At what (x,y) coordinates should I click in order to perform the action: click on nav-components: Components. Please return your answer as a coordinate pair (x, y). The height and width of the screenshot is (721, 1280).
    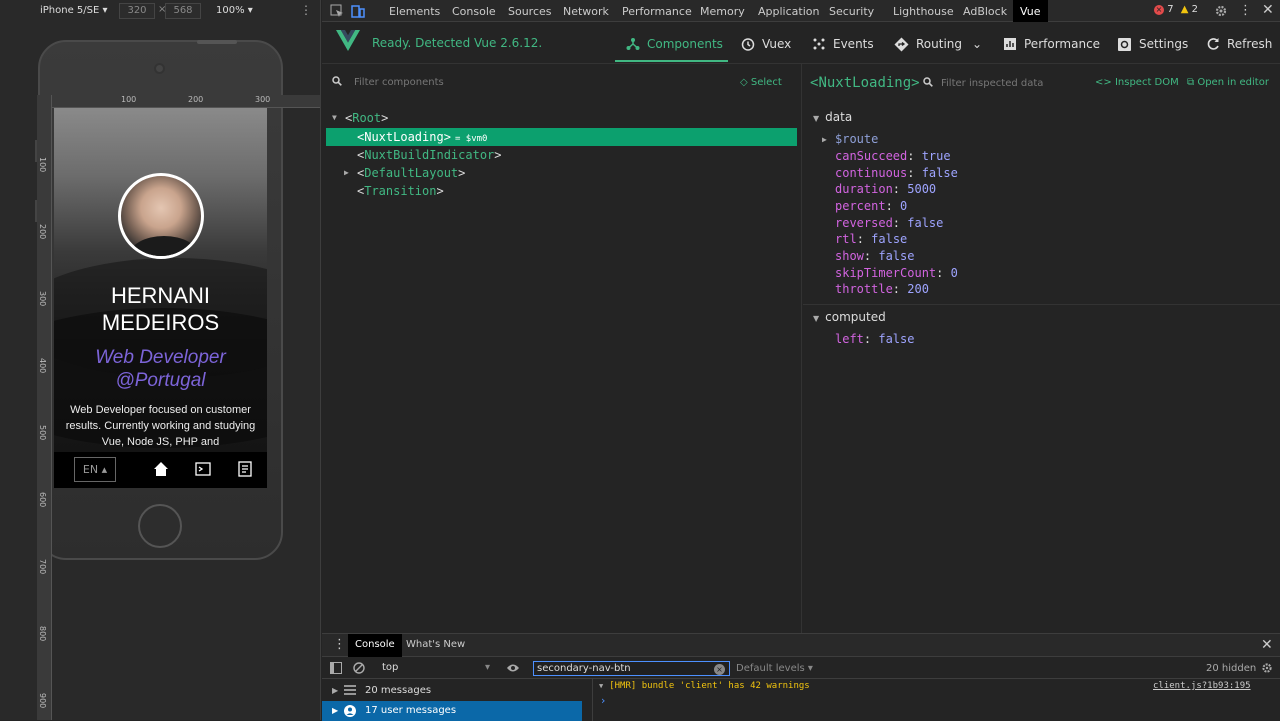
    Looking at the image, I should click on (674, 44).